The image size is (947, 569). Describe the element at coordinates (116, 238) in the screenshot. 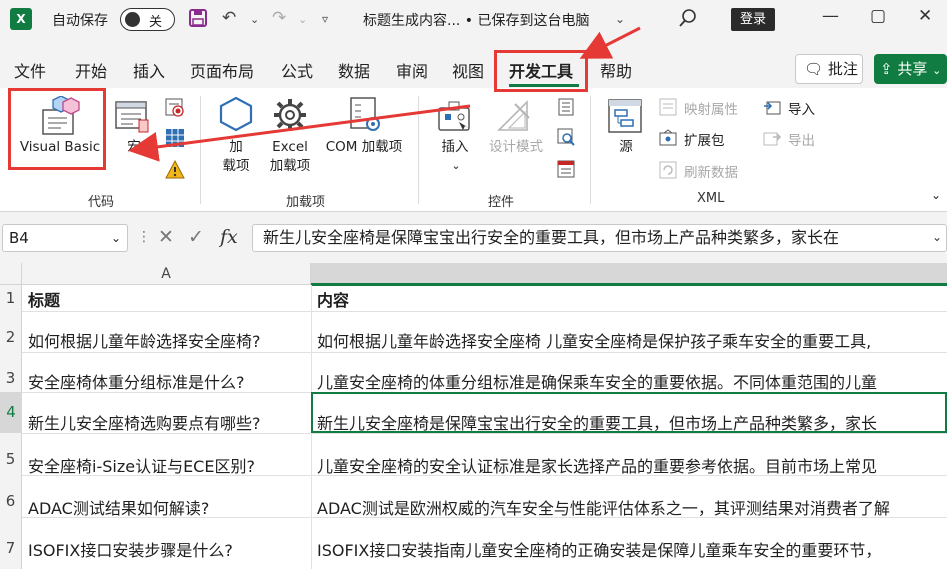

I see `name-box-dropdown-icon: ⌄` at that location.